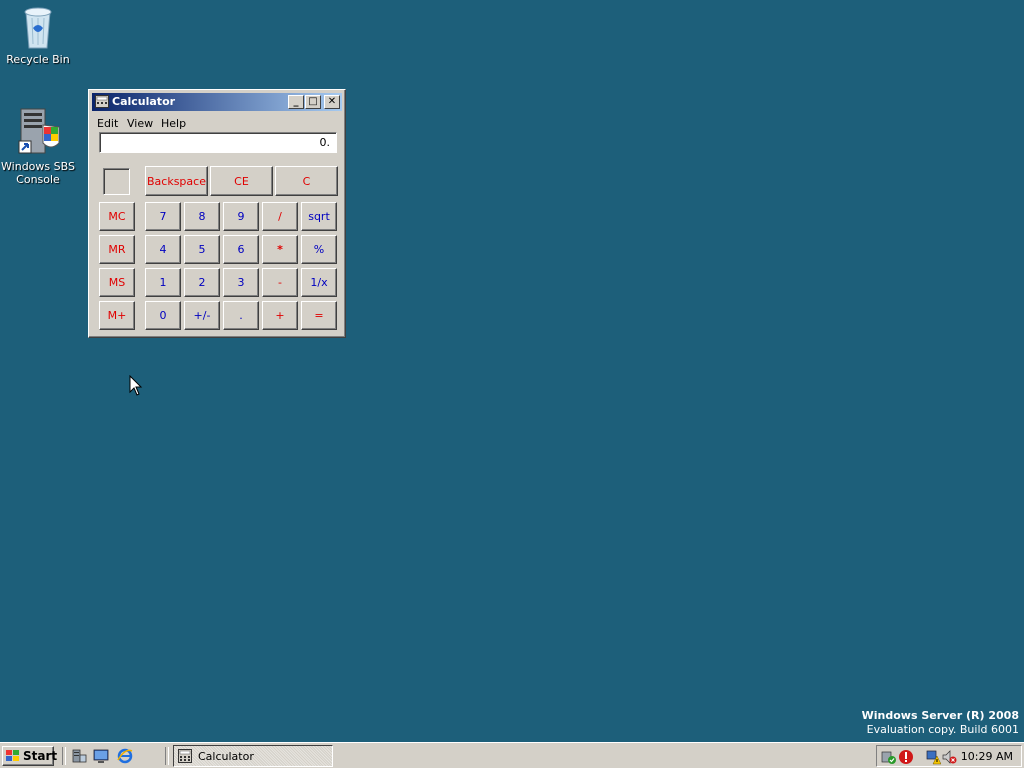 Image resolution: width=1024 pixels, height=768 pixels. I want to click on digit-1-button: 1, so click(163, 282).